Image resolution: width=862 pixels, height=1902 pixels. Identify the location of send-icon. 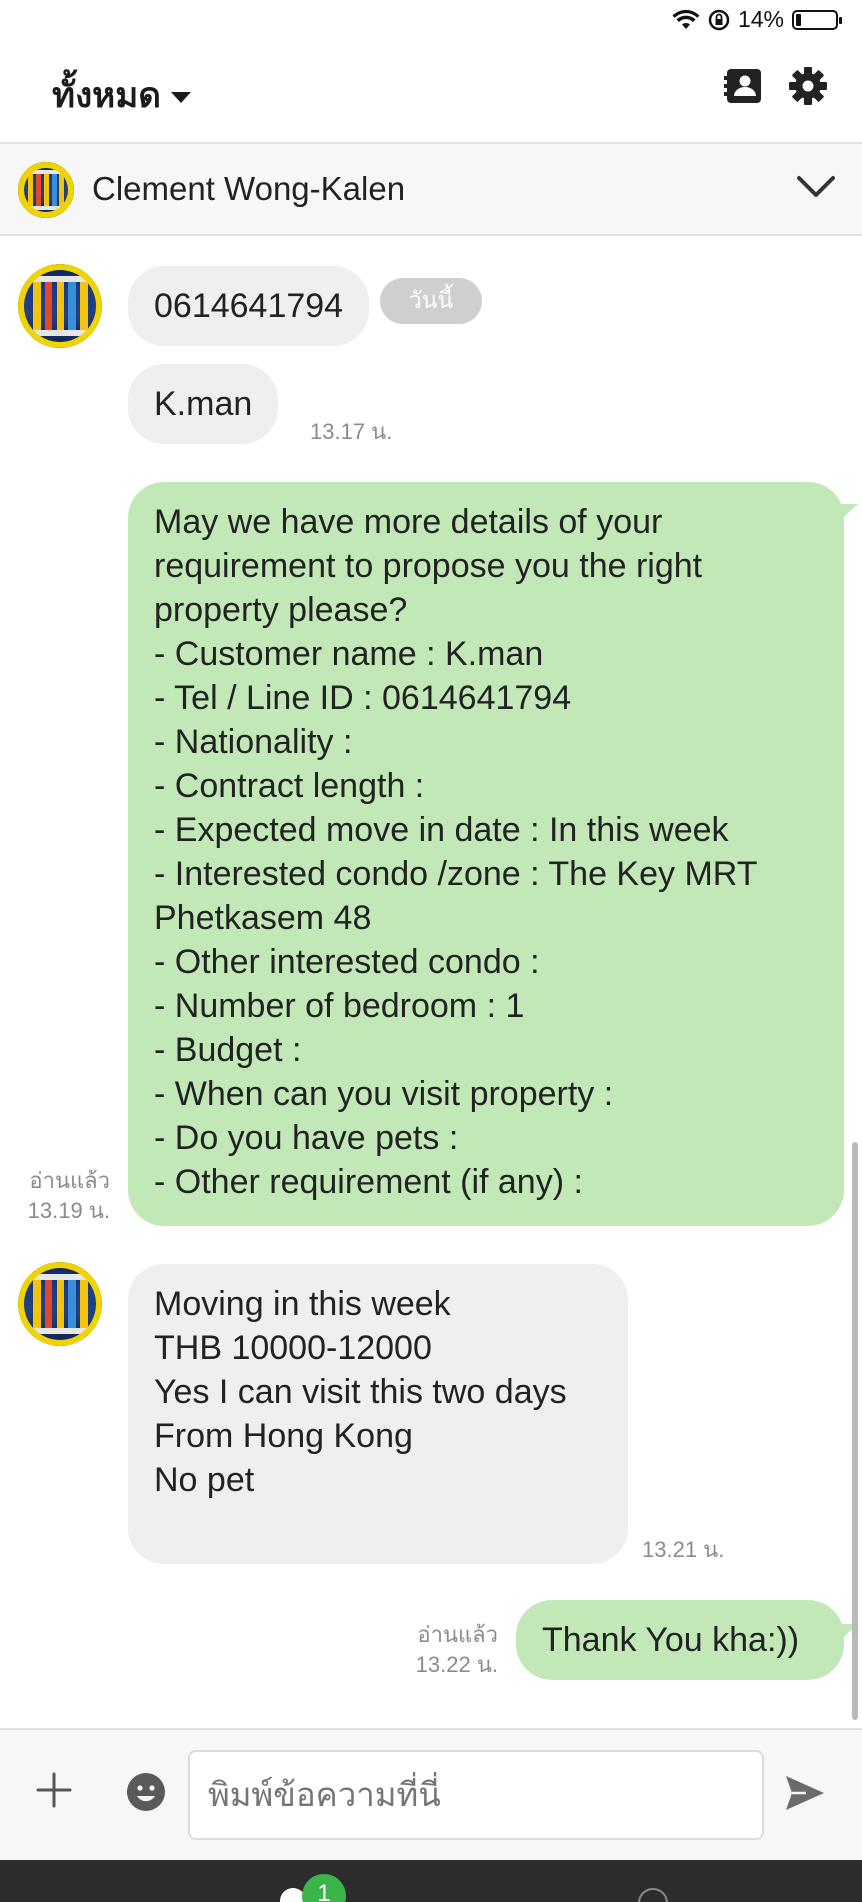
(805, 1793).